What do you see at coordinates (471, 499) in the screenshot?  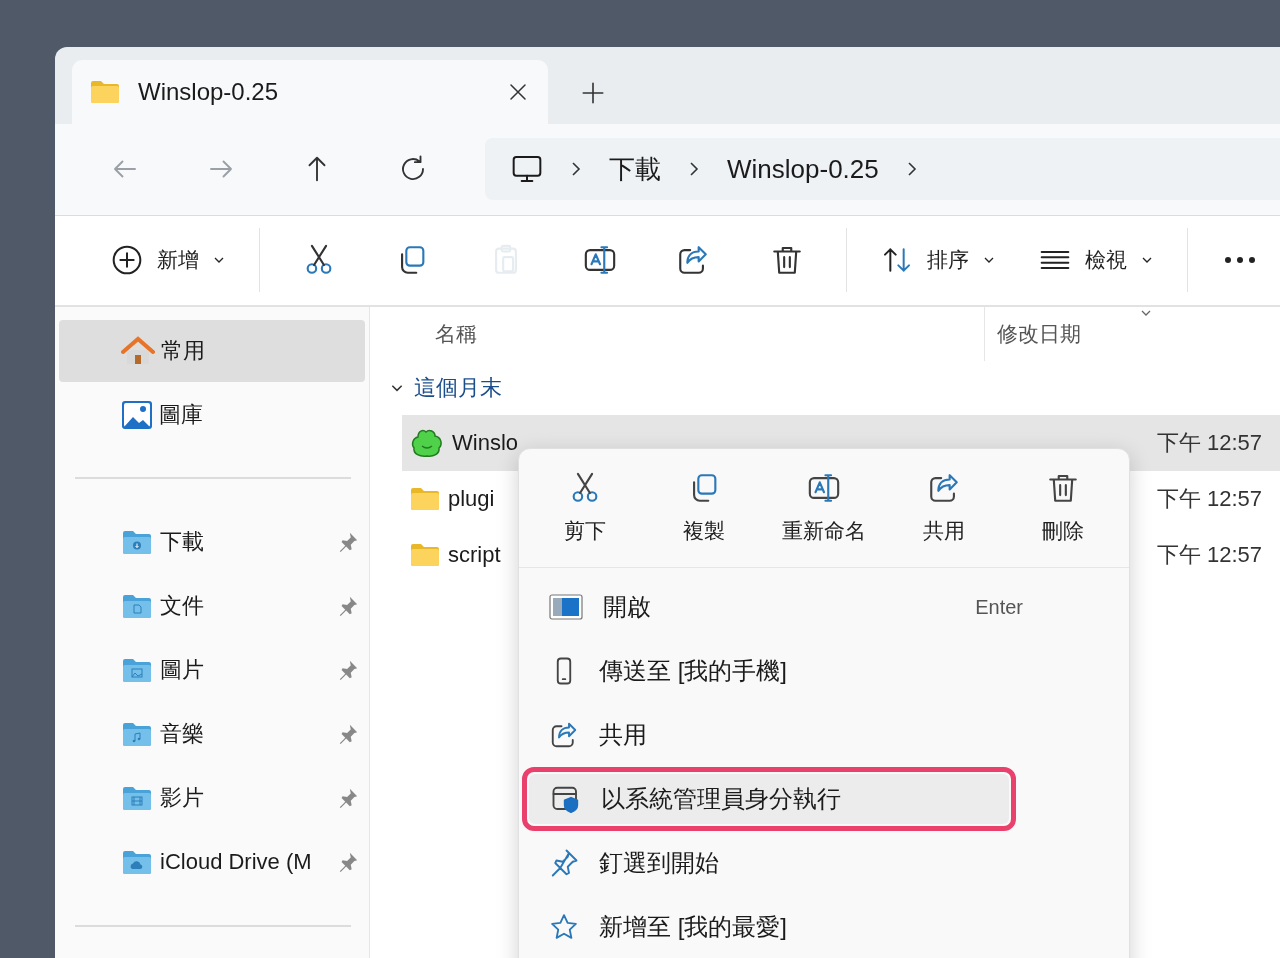 I see `file-name: plugi` at bounding box center [471, 499].